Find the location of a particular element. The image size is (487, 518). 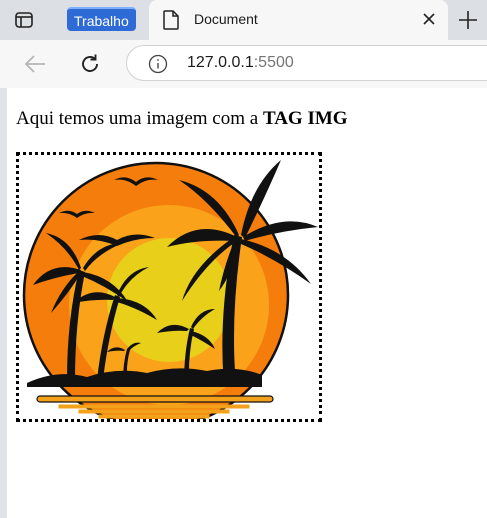

paragraph-text: Aqui temos uma imagem com a is located at coordinates (139, 118).